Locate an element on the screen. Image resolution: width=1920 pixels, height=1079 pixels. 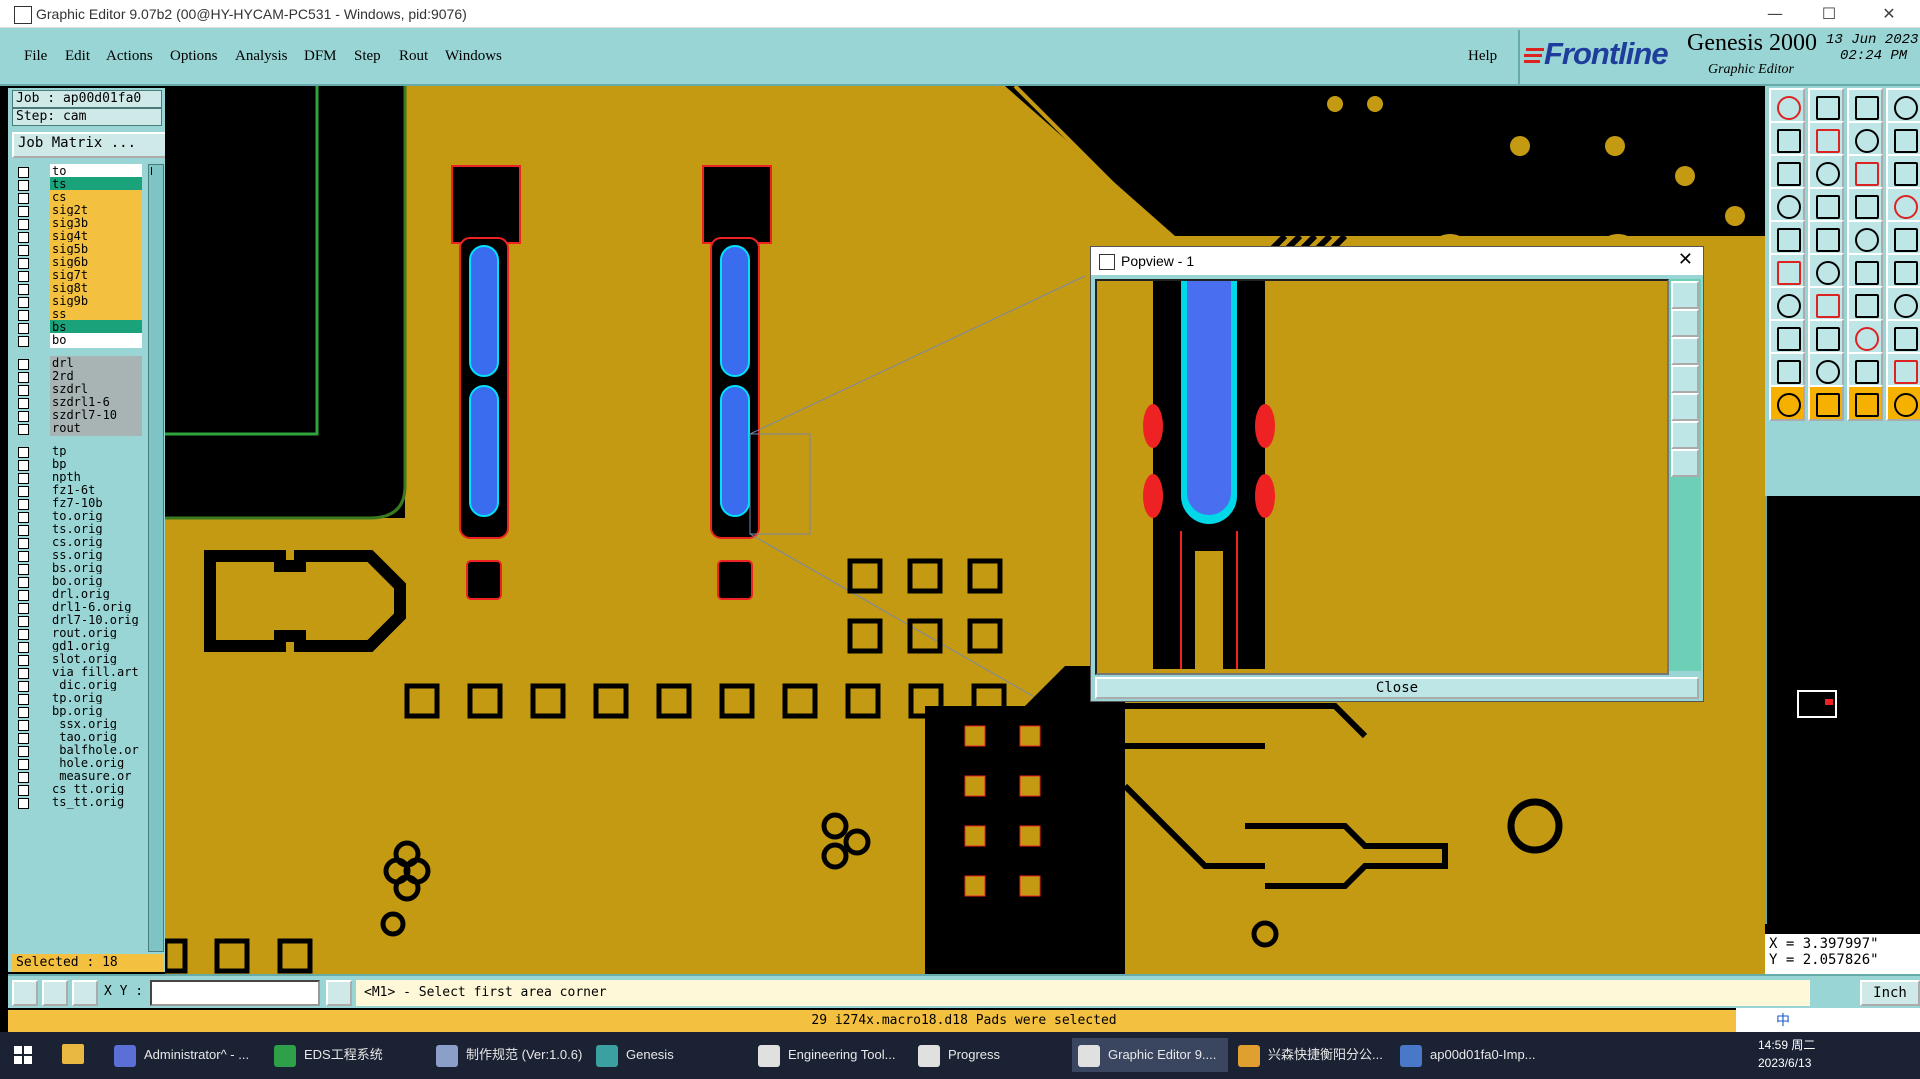
arc-icon is located at coordinates (1826, 238).